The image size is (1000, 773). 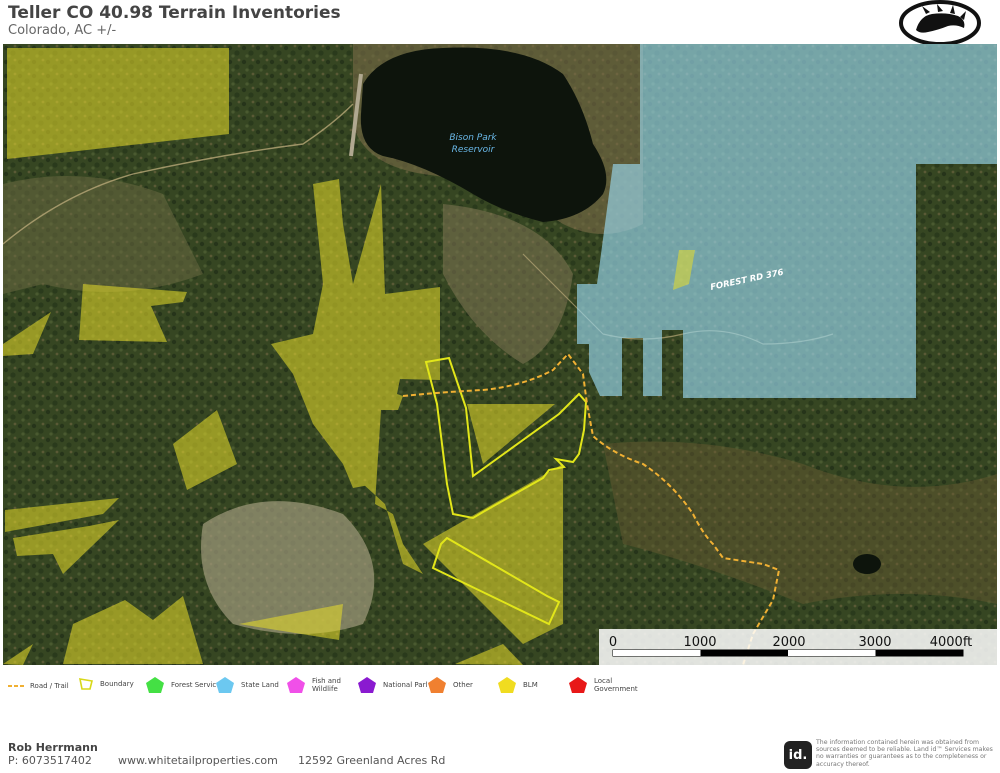 What do you see at coordinates (473, 138) in the screenshot?
I see `reservoir-label: Bison Park` at bounding box center [473, 138].